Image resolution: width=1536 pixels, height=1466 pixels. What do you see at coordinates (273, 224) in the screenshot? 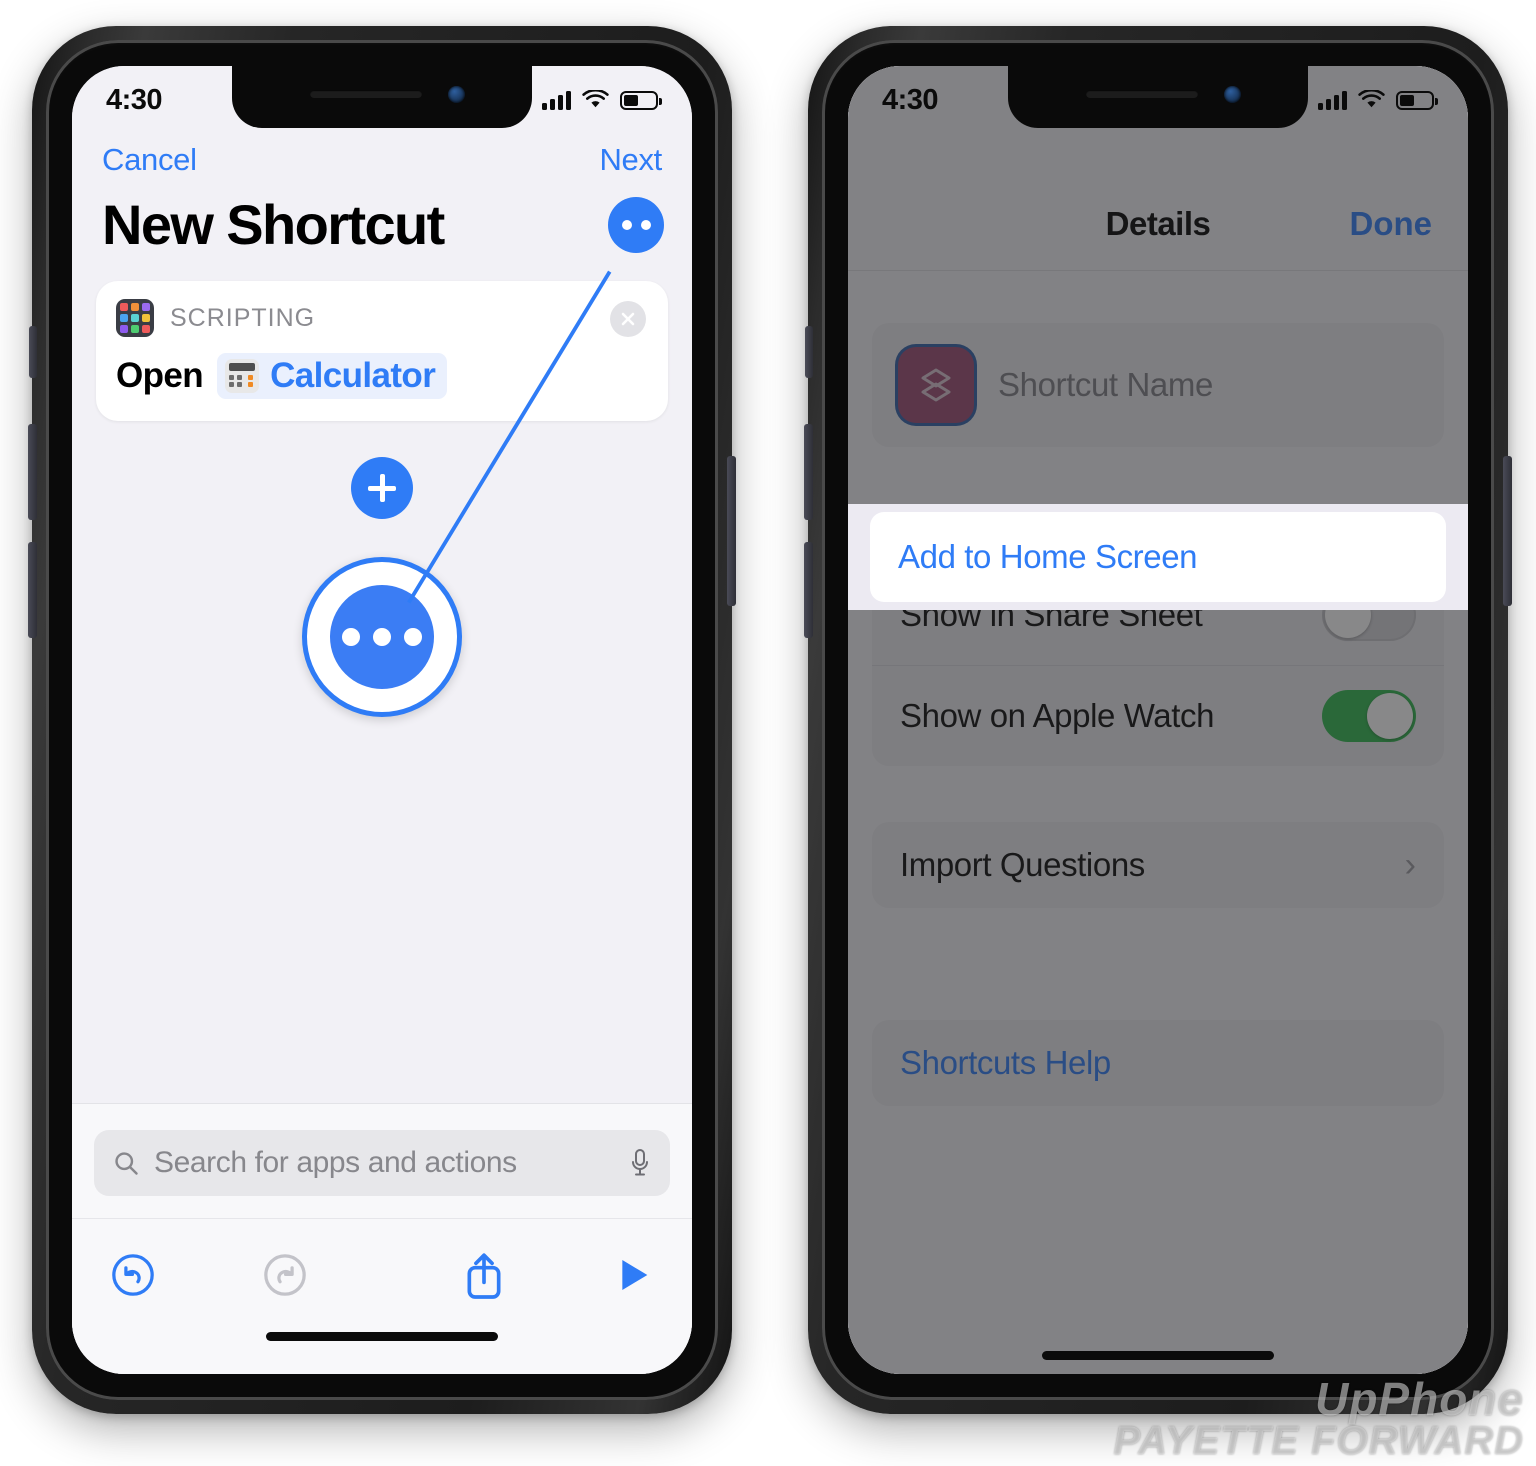
I see `page-title: New Shortcut` at bounding box center [273, 224].